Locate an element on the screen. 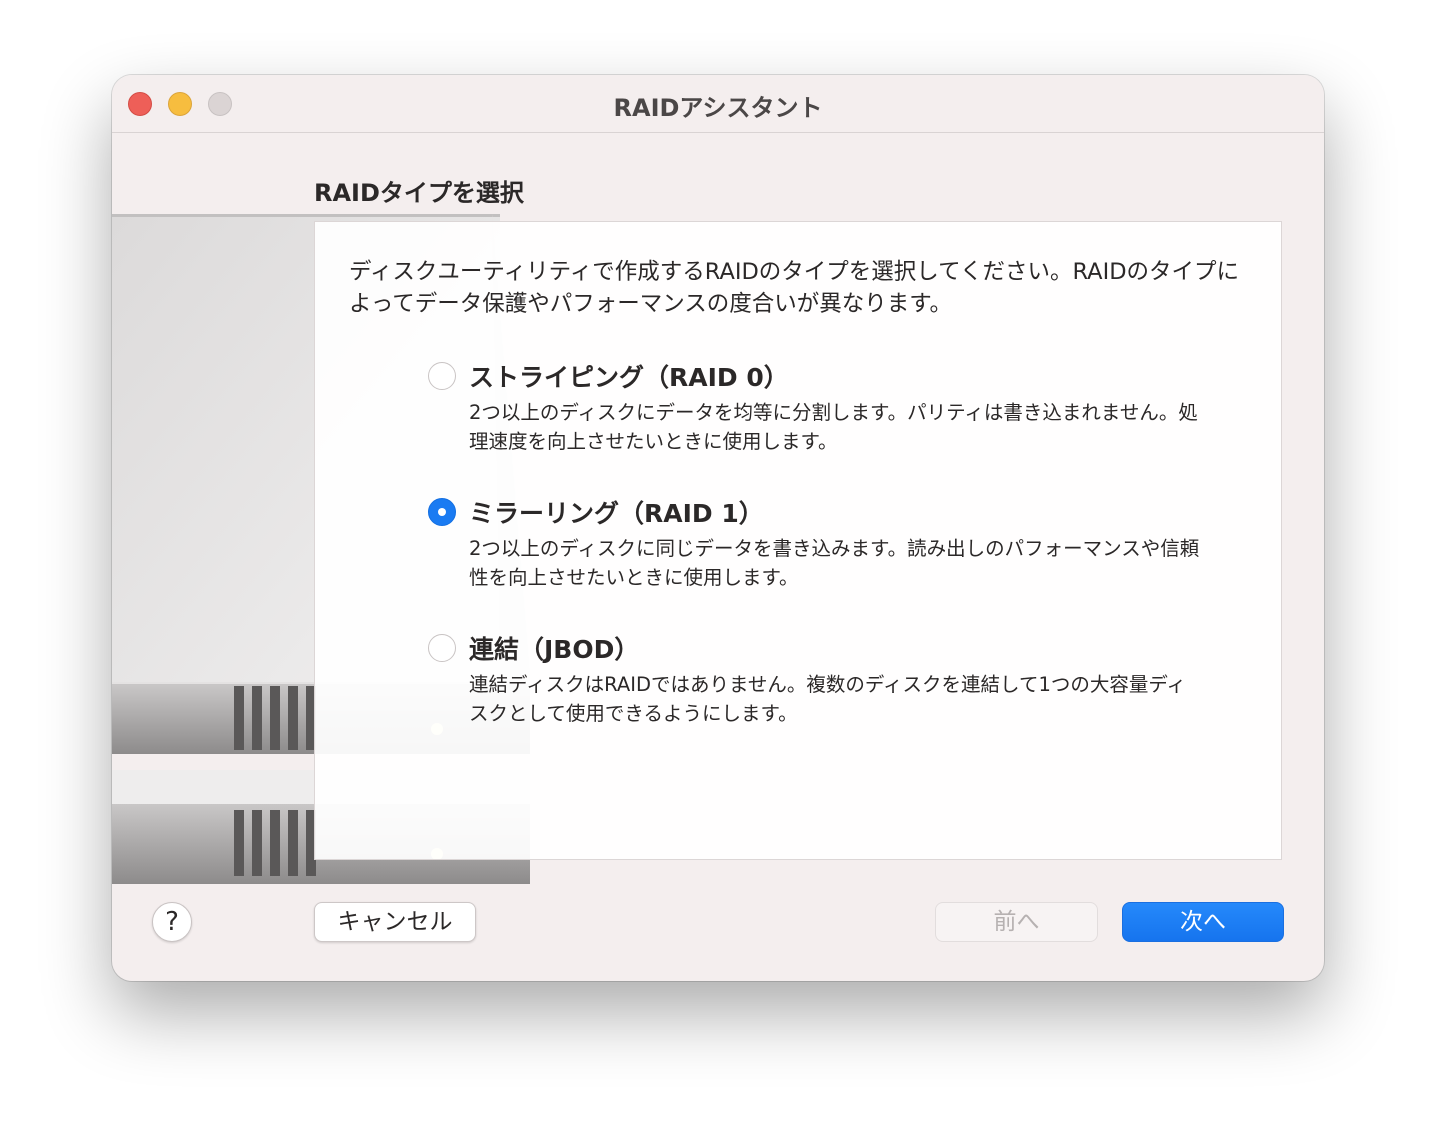  next-button: 次へ is located at coordinates (1203, 922).